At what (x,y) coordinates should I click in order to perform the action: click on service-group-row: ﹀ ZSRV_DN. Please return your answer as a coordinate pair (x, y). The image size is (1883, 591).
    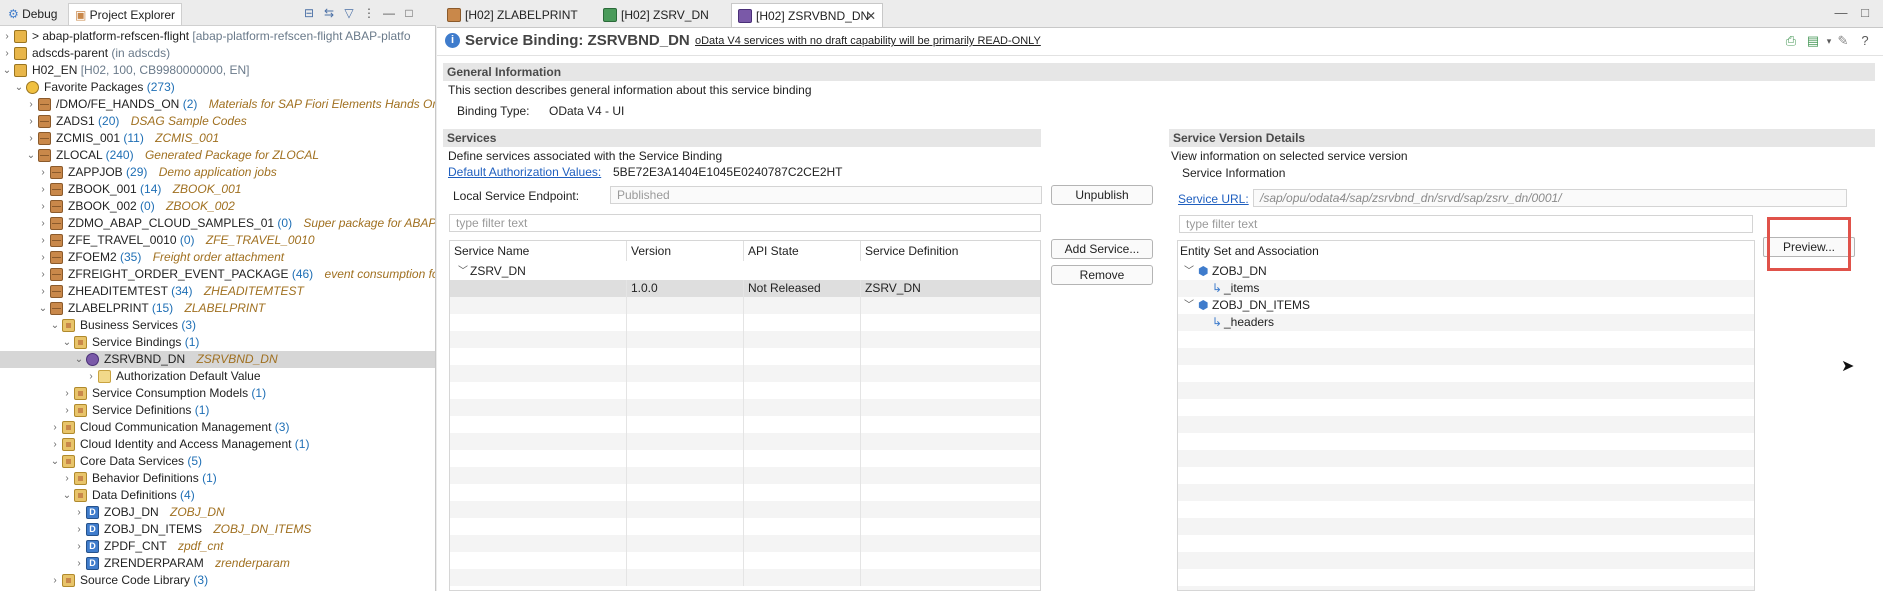
    Looking at the image, I should click on (745, 271).